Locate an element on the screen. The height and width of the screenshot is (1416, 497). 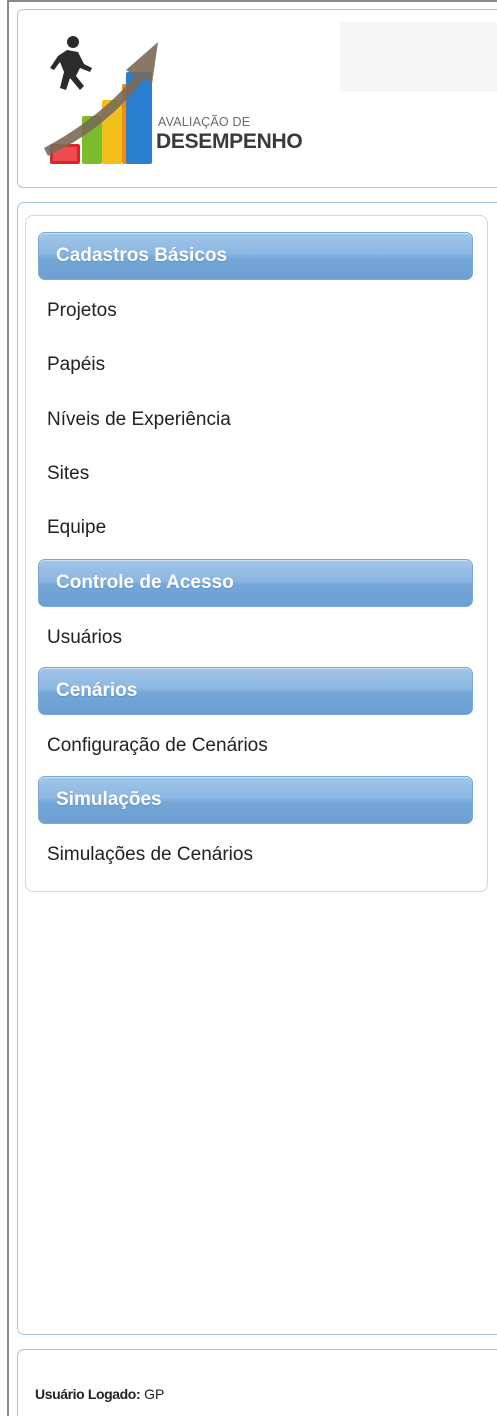
section-header-label: Cenários is located at coordinates (97, 690).